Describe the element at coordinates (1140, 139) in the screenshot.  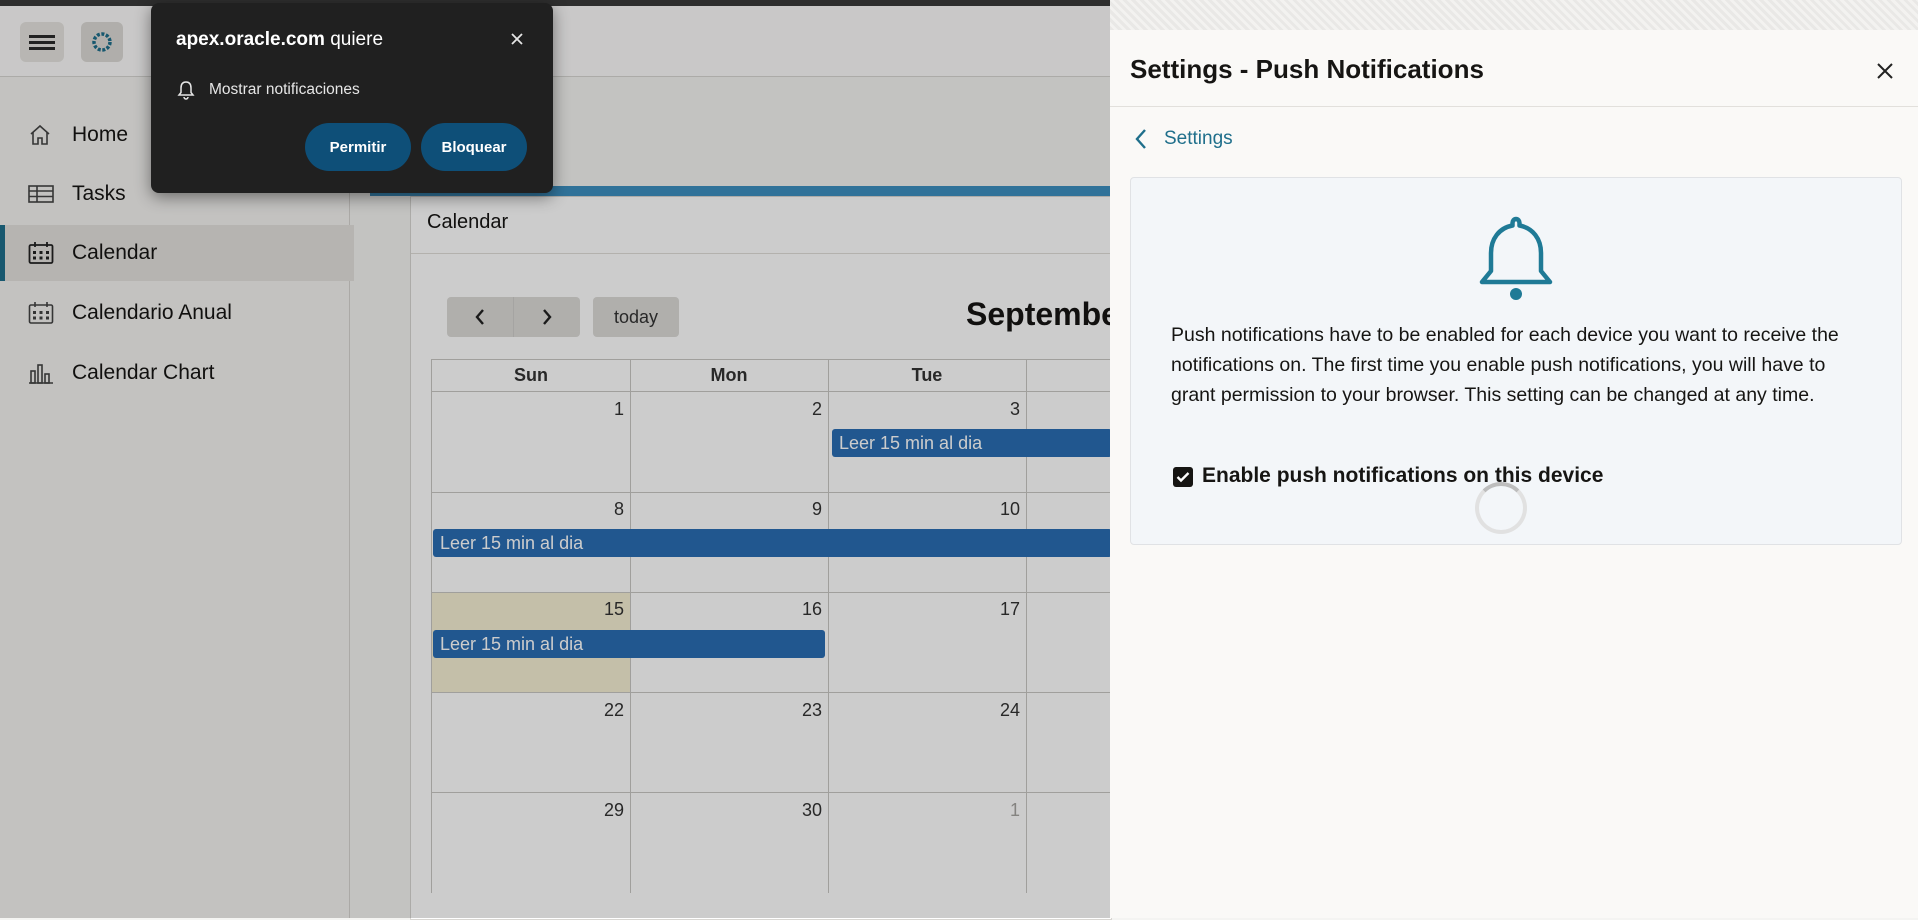
I see `chevron-left-icon` at that location.